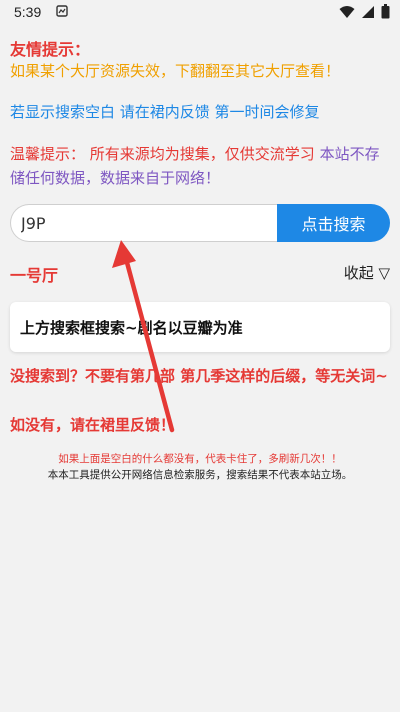  I want to click on wifi-icon, so click(347, 11).